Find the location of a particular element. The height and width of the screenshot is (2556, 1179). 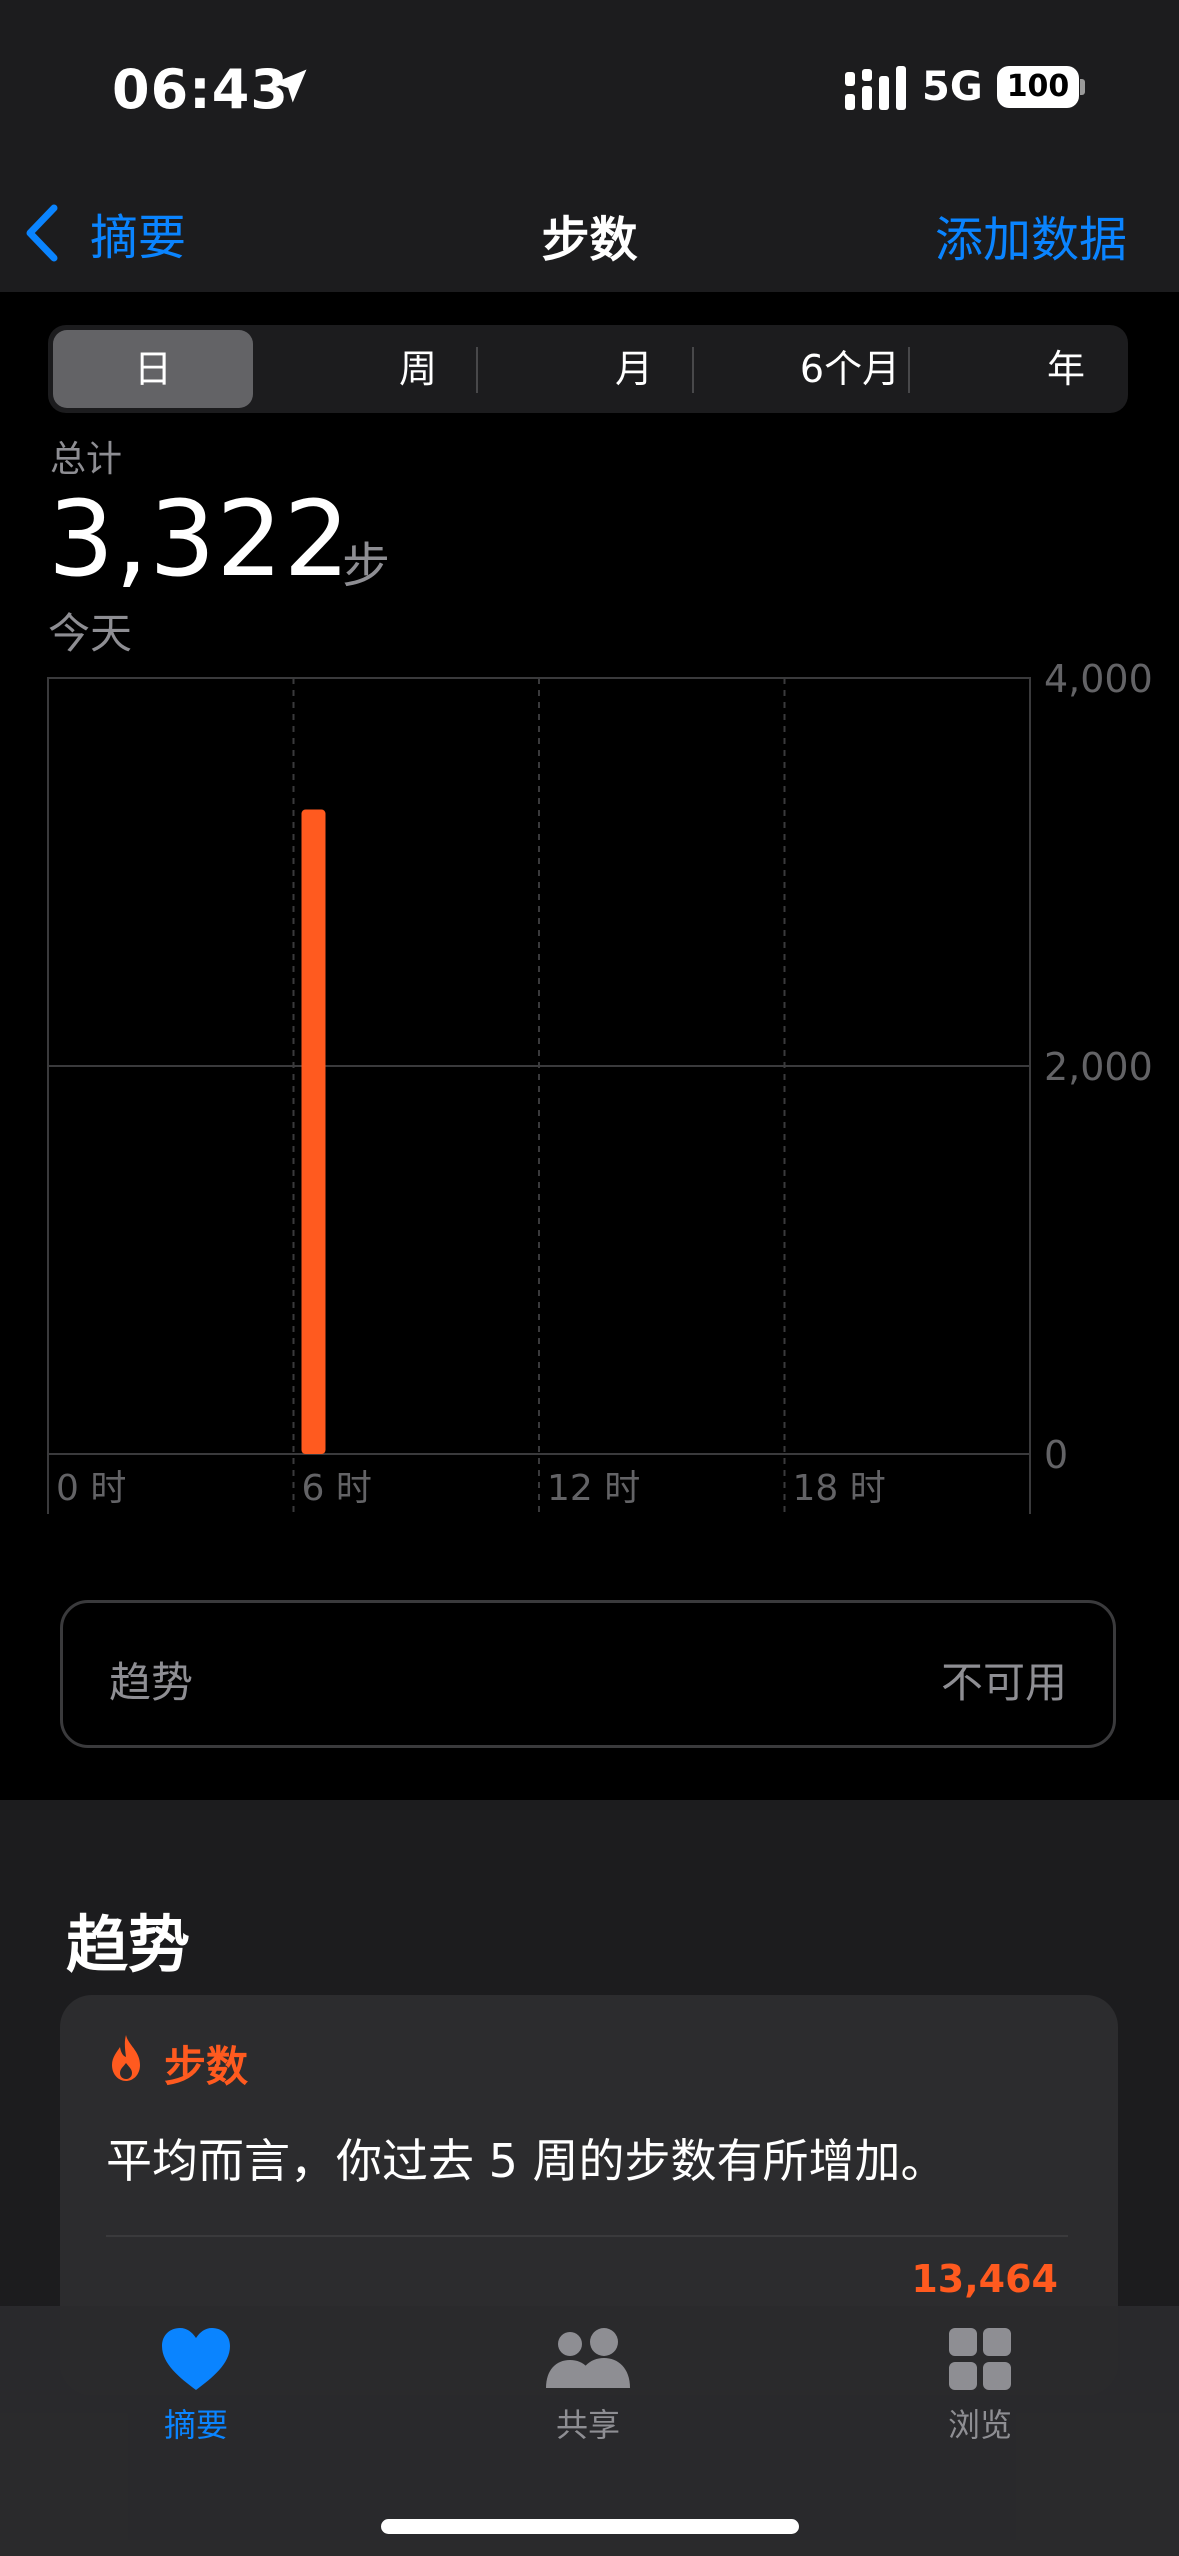

segment-year: 年 is located at coordinates (1066, 369).